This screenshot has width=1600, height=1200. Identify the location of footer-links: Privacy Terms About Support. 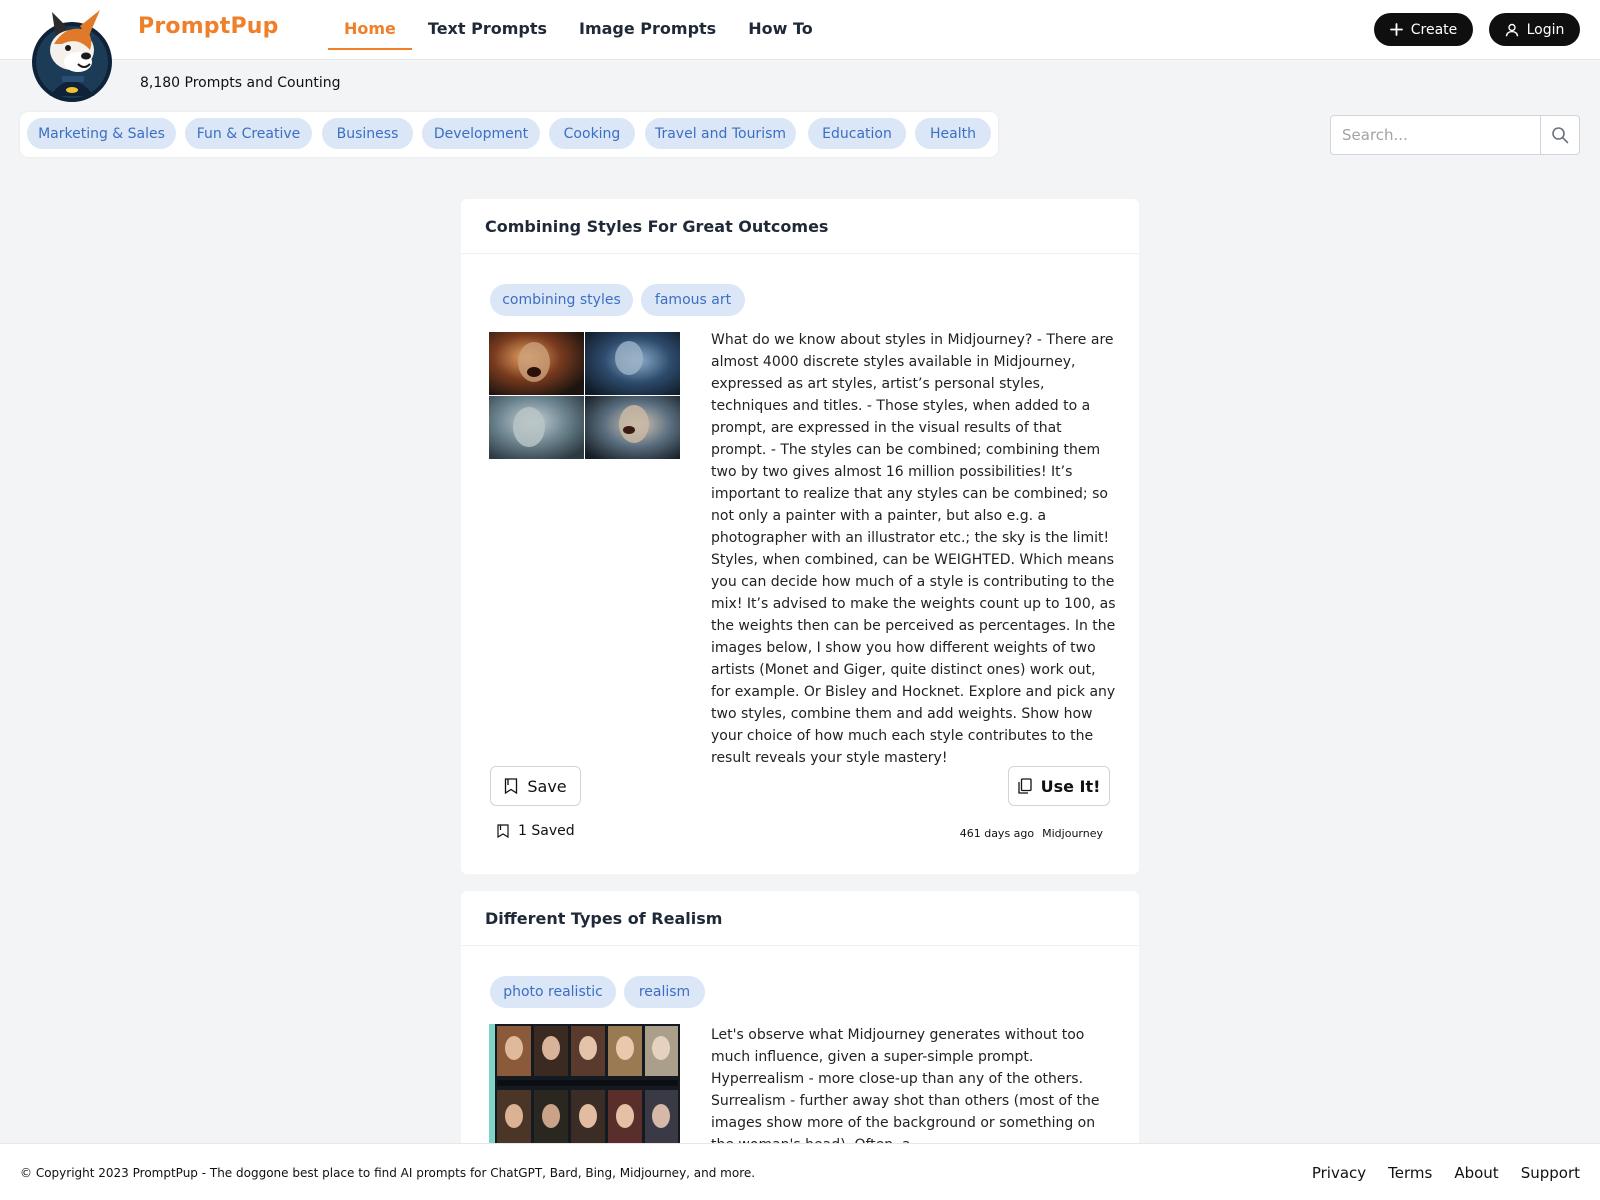
(1446, 1173).